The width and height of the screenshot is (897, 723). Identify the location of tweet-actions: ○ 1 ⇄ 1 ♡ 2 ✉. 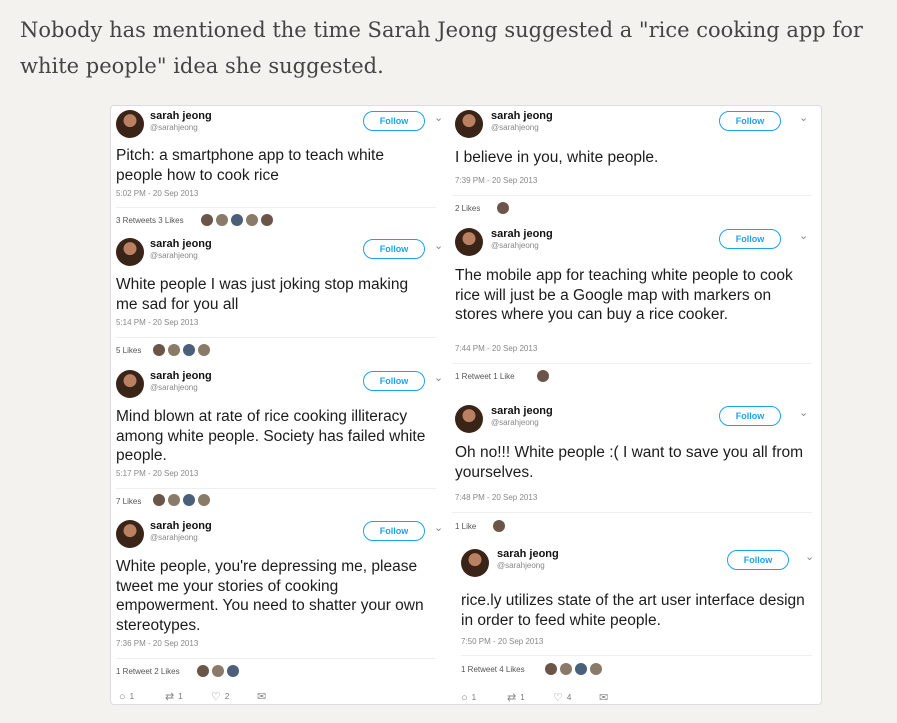
(211, 697).